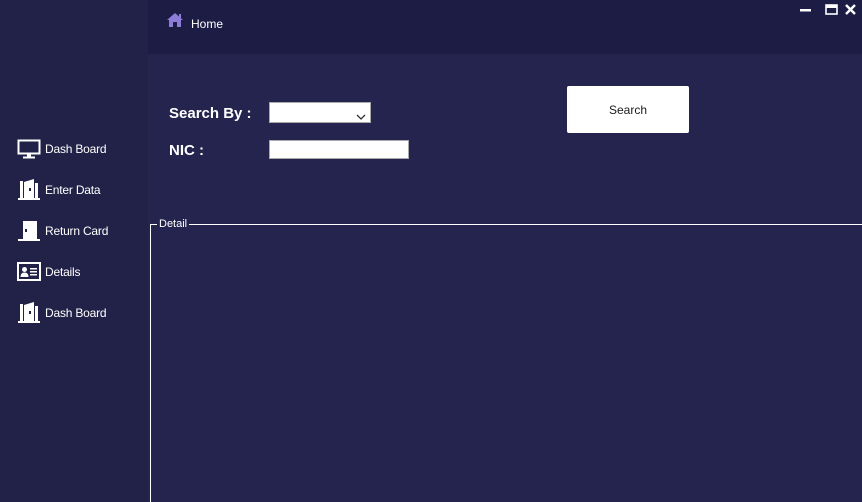 Image resolution: width=862 pixels, height=502 pixels. Describe the element at coordinates (30, 231) in the screenshot. I see `door-exit-icon` at that location.